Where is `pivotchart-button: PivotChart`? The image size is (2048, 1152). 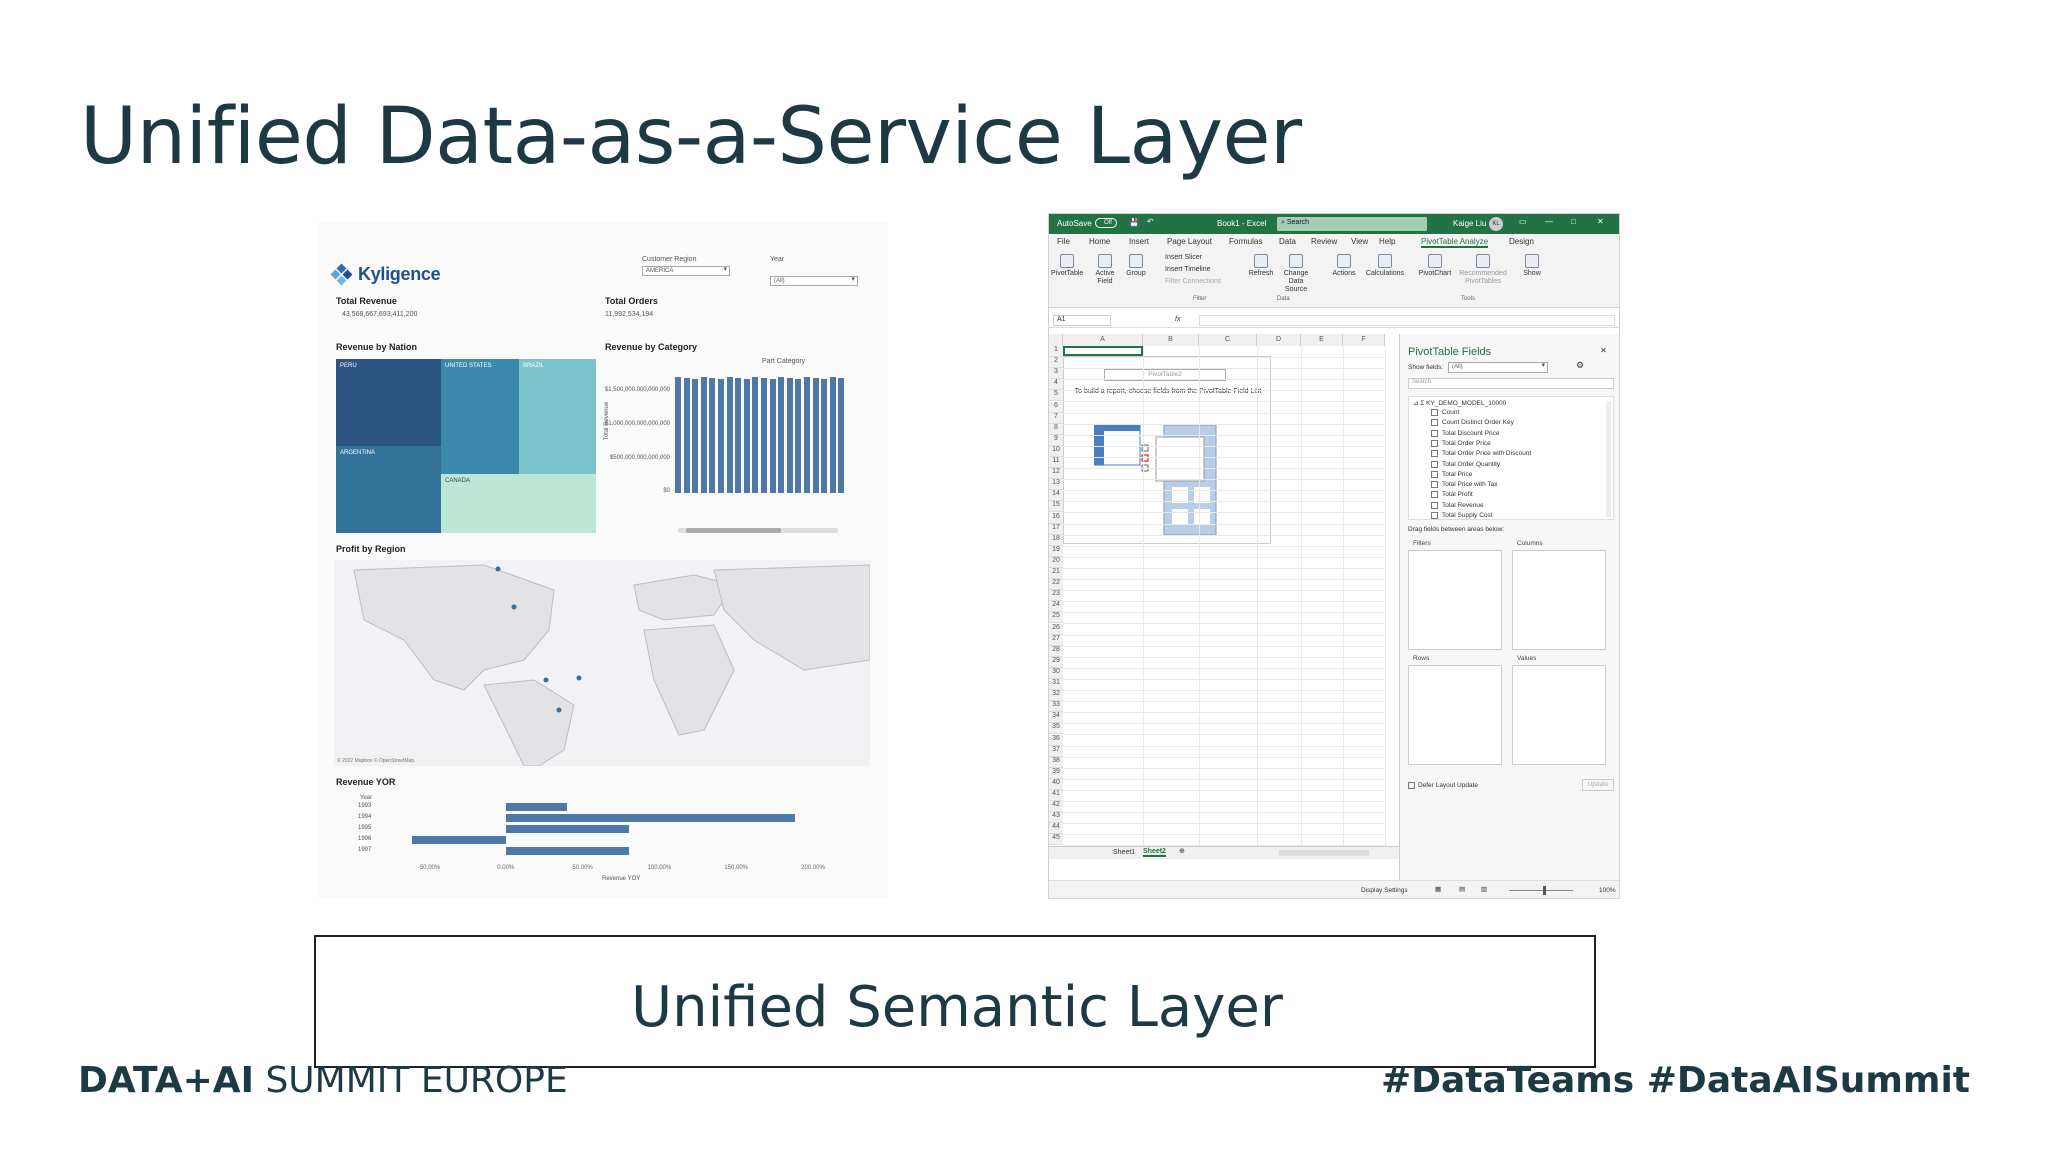
pivotchart-button: PivotChart is located at coordinates (1435, 266).